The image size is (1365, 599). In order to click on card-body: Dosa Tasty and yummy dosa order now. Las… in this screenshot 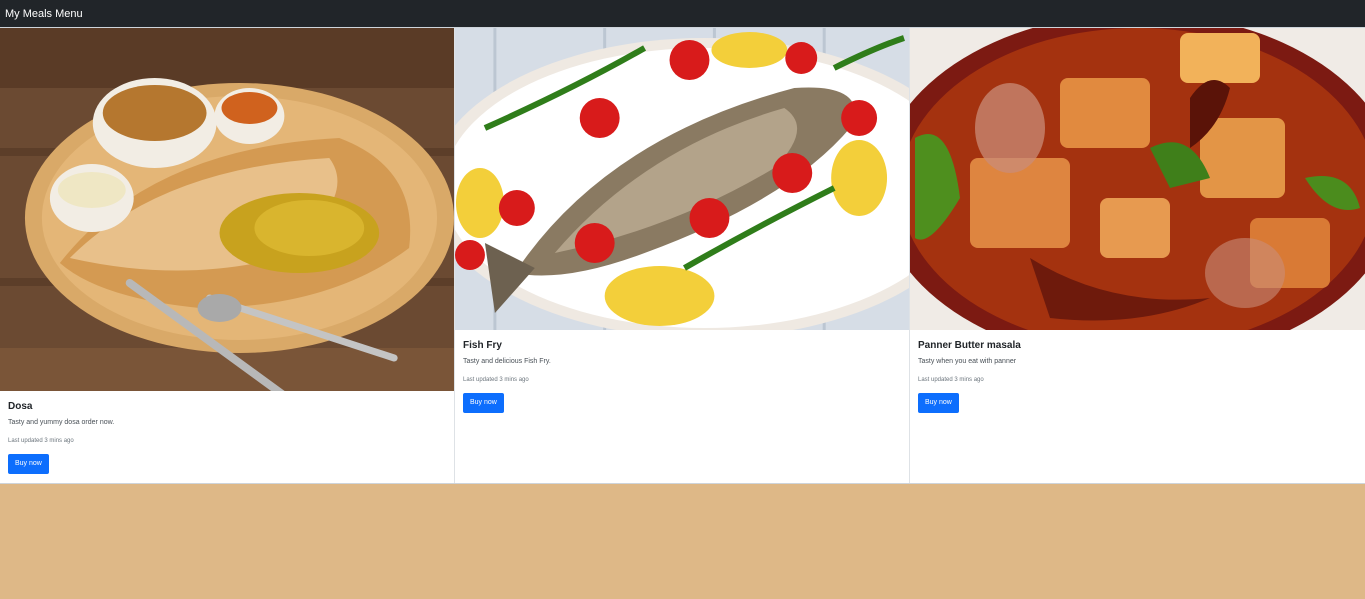, I will do `click(227, 436)`.